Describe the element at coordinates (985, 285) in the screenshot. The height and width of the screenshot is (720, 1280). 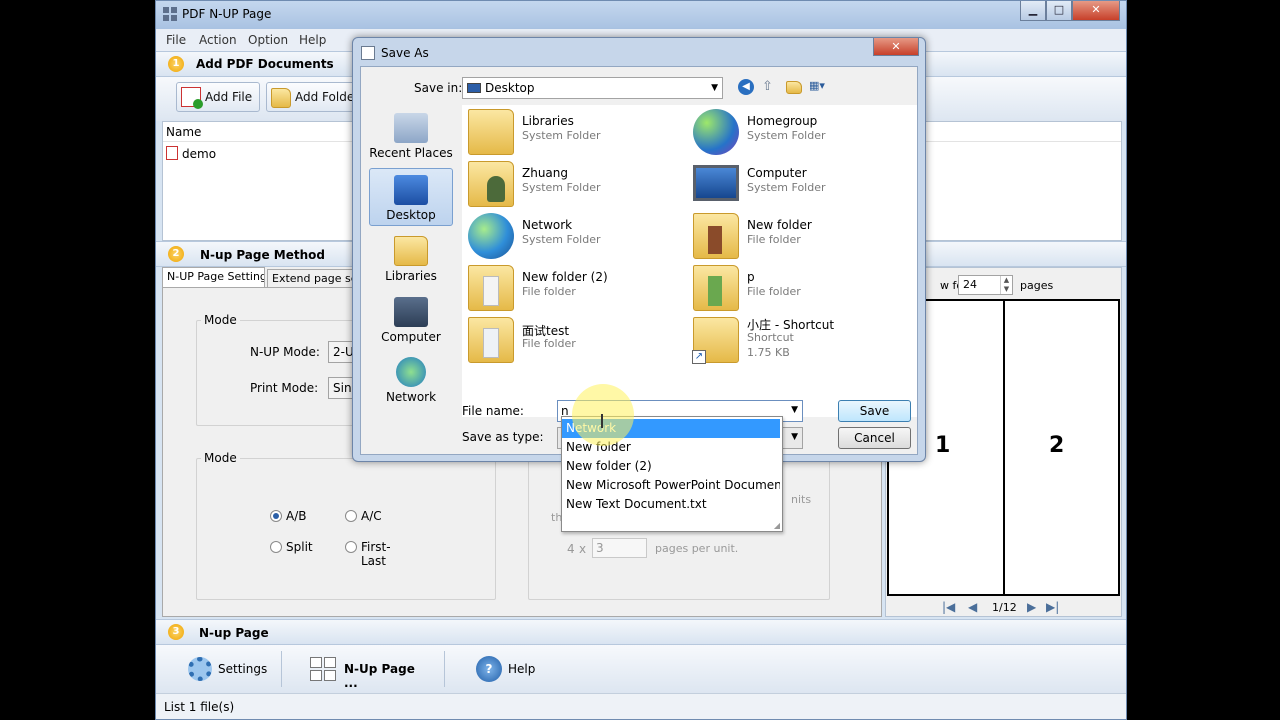
I see `pages-spinner: 24 ▲ ▼` at that location.